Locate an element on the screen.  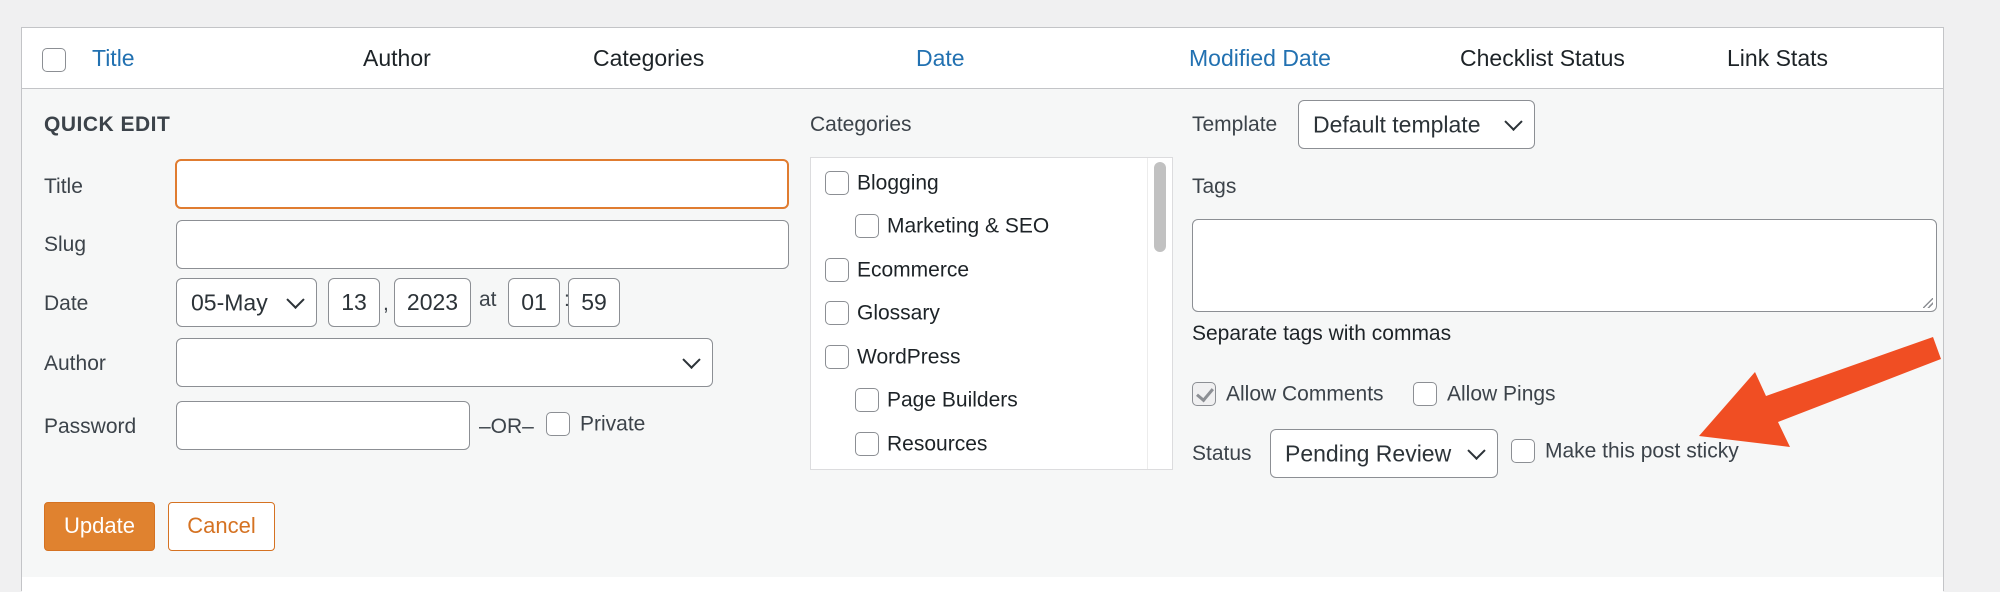
annotation-arrow is located at coordinates (1820, 392).